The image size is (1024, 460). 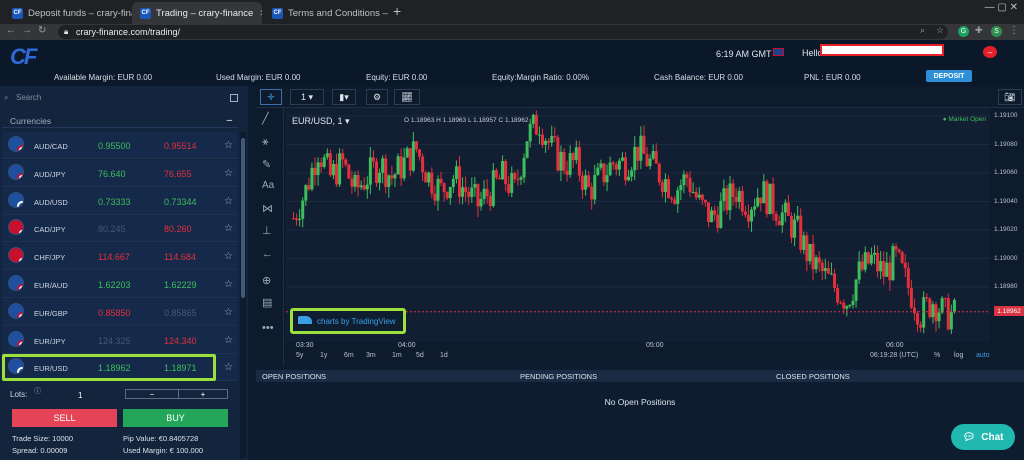 I want to click on list-item-eur-jpy: EUR/JPY 124.325 124.340 ☆, so click(x=120, y=340).